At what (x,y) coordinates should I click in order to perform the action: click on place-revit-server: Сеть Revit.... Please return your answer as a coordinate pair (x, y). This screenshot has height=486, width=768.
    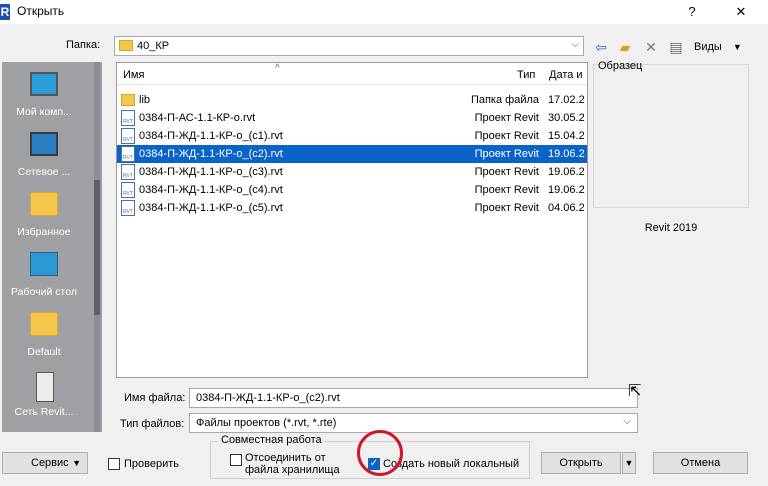
    Looking at the image, I should click on (44, 395).